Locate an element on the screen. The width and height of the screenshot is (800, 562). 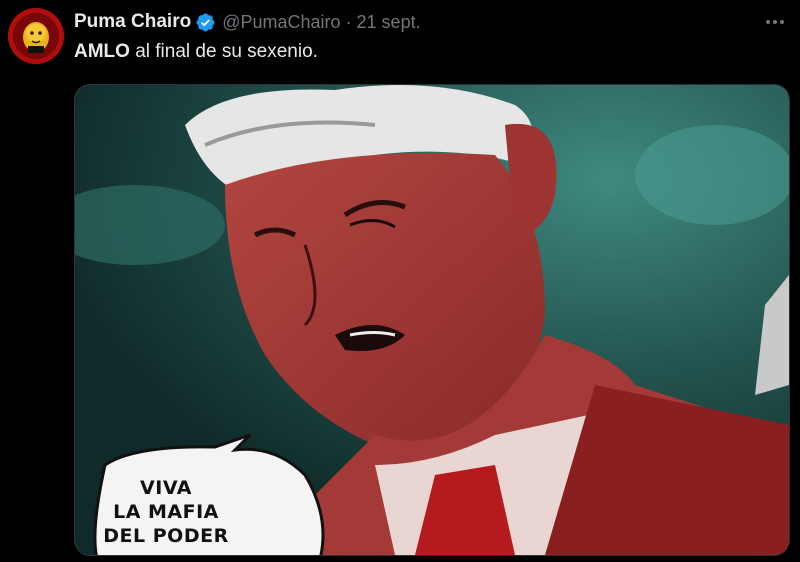
tweet-text-rest: al final de su sexenio. is located at coordinates (223, 51).